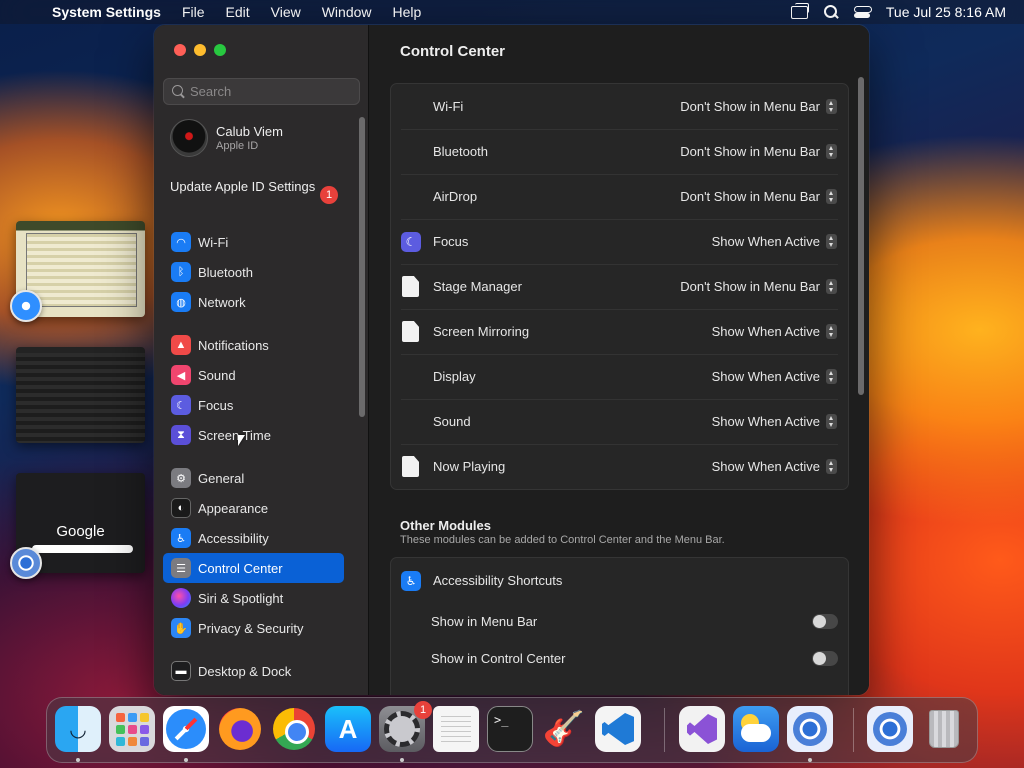  I want to click on document-icon, so click(410, 466).